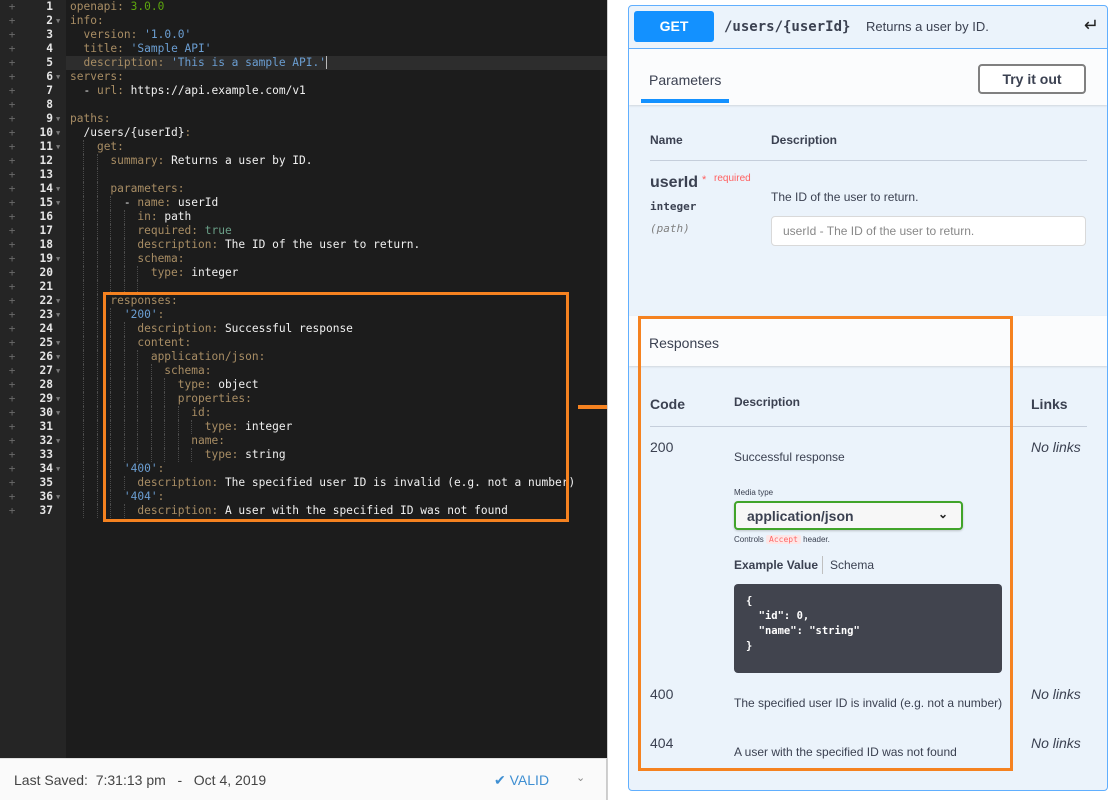 The width and height of the screenshot is (1116, 800). What do you see at coordinates (928, 231) in the screenshot?
I see `userid-input: userId - The ID of the user to return.` at bounding box center [928, 231].